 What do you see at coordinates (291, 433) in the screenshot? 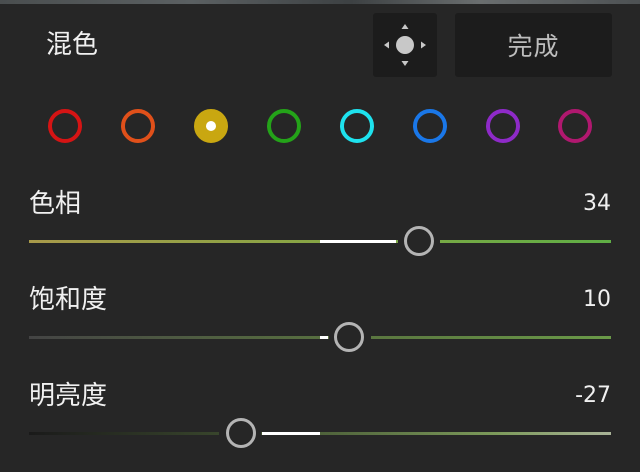
I see `luminance-fill` at bounding box center [291, 433].